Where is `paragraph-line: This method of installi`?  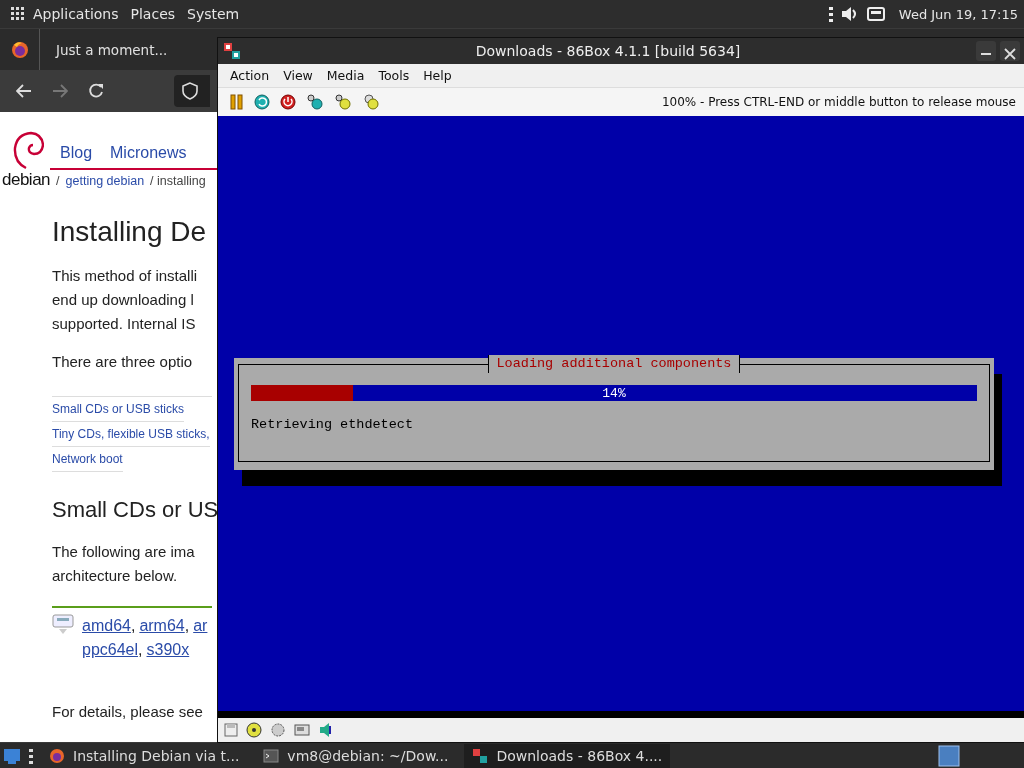
paragraph-line: This method of installi is located at coordinates (125, 276).